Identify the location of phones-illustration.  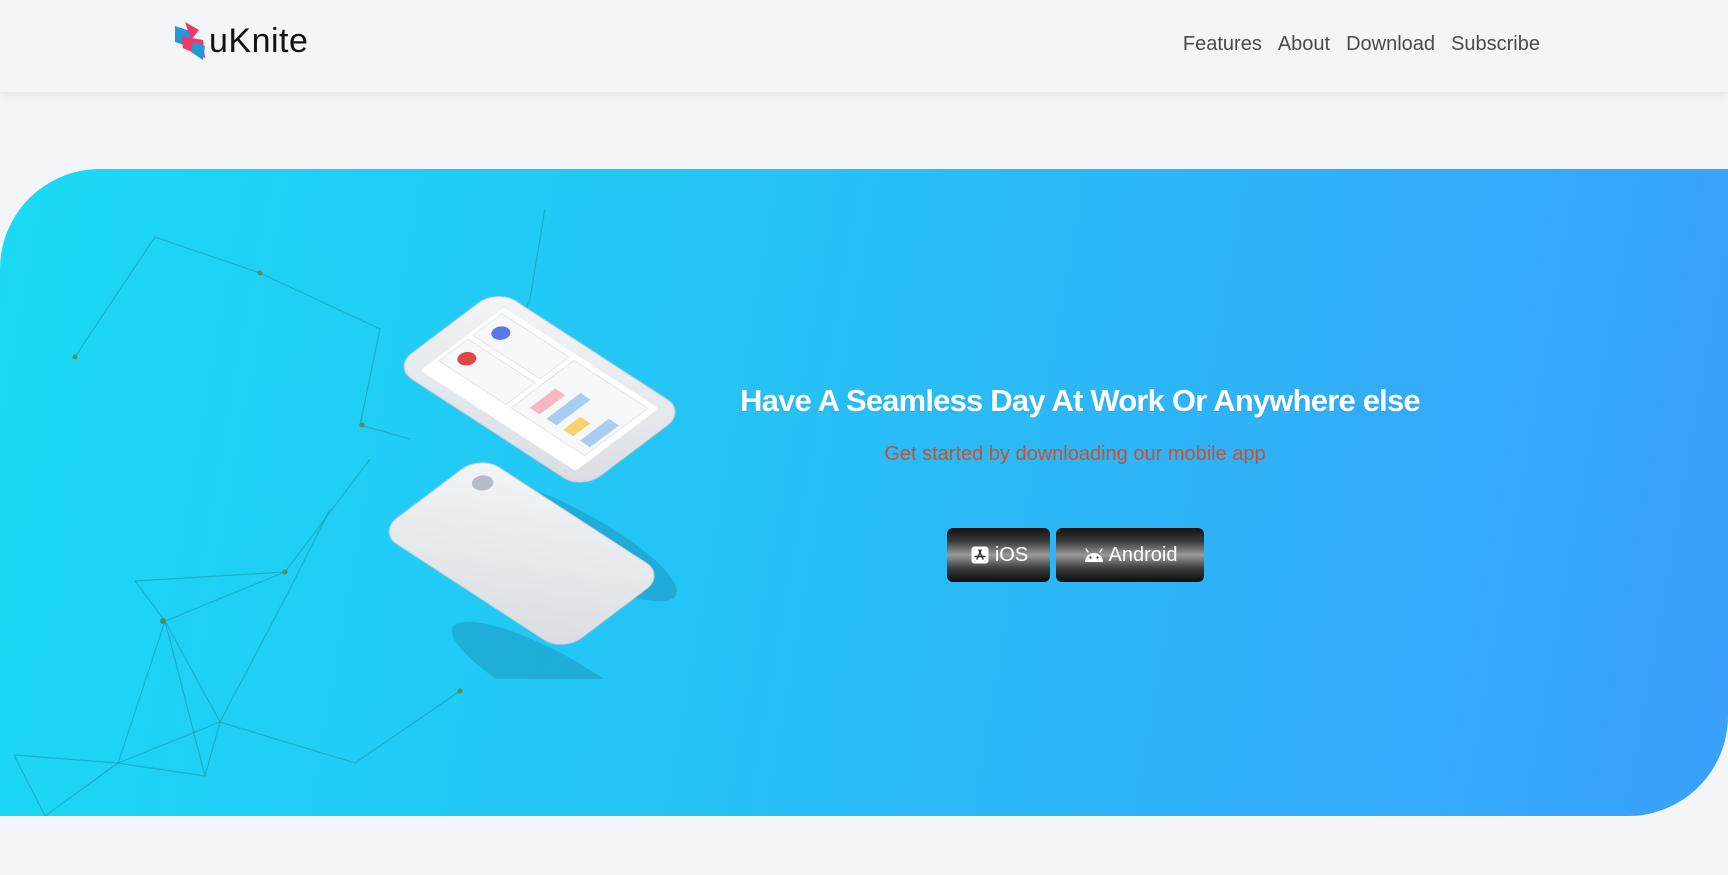
(532, 487).